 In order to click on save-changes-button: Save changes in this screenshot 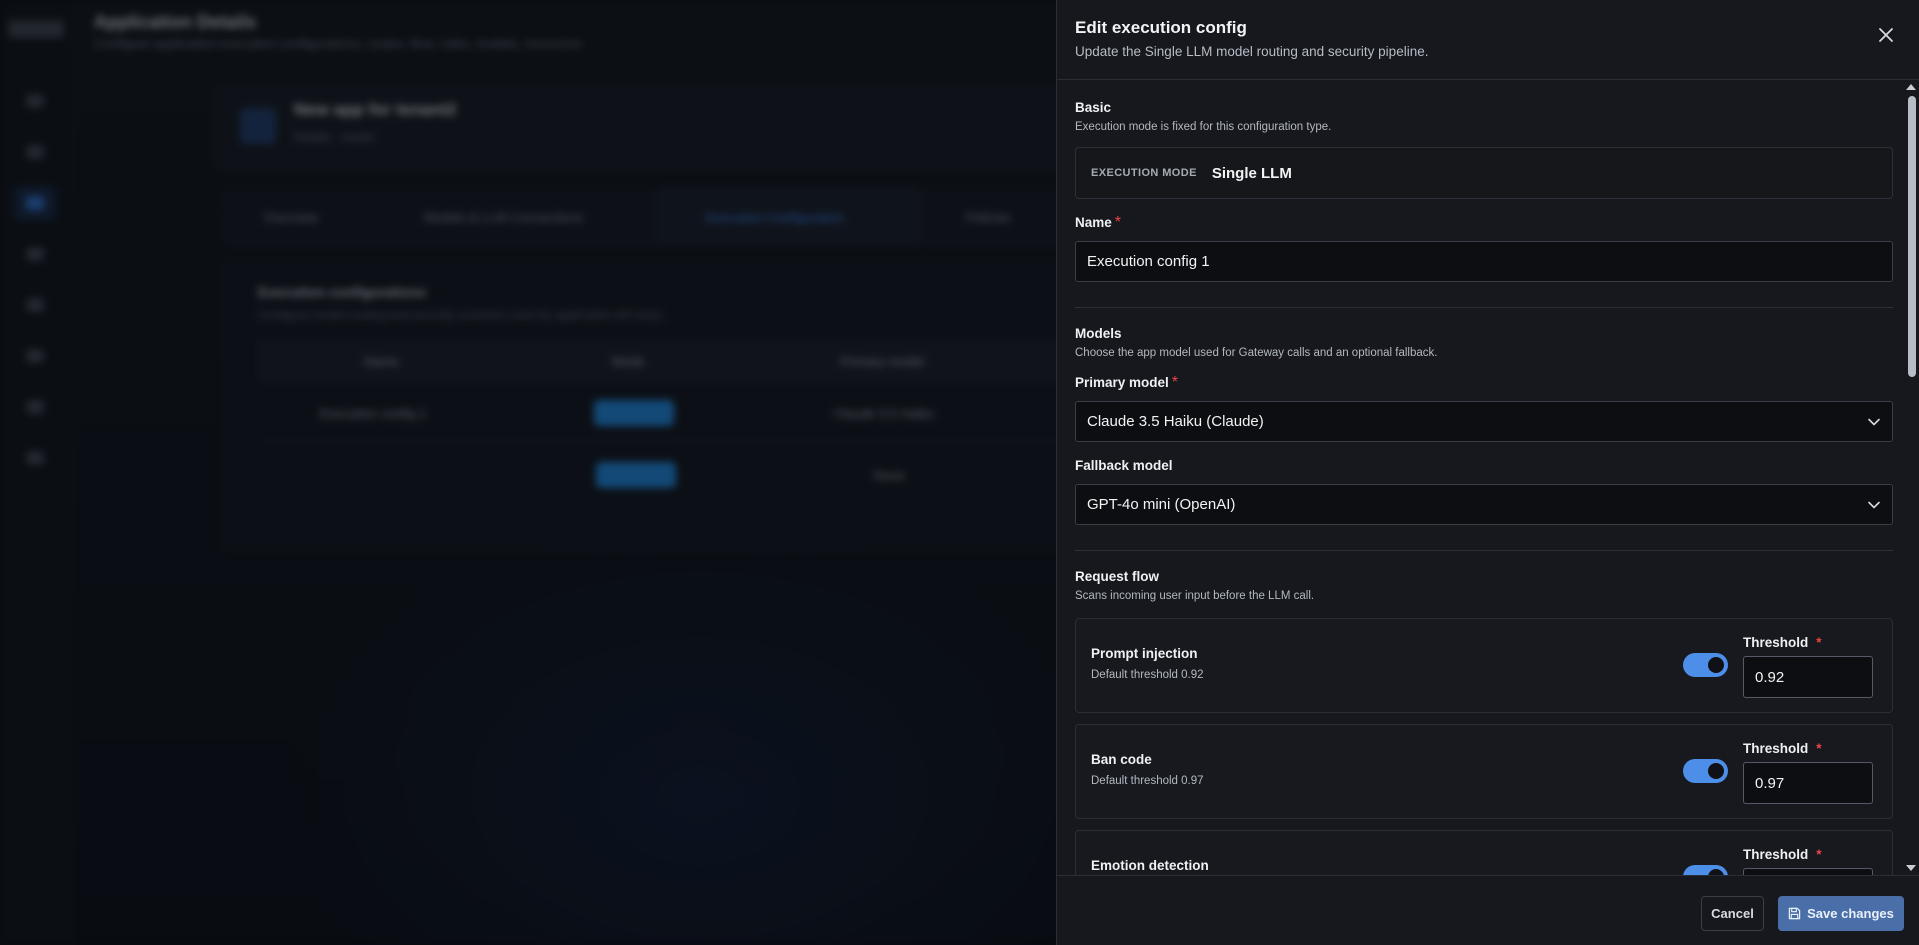, I will do `click(1841, 913)`.